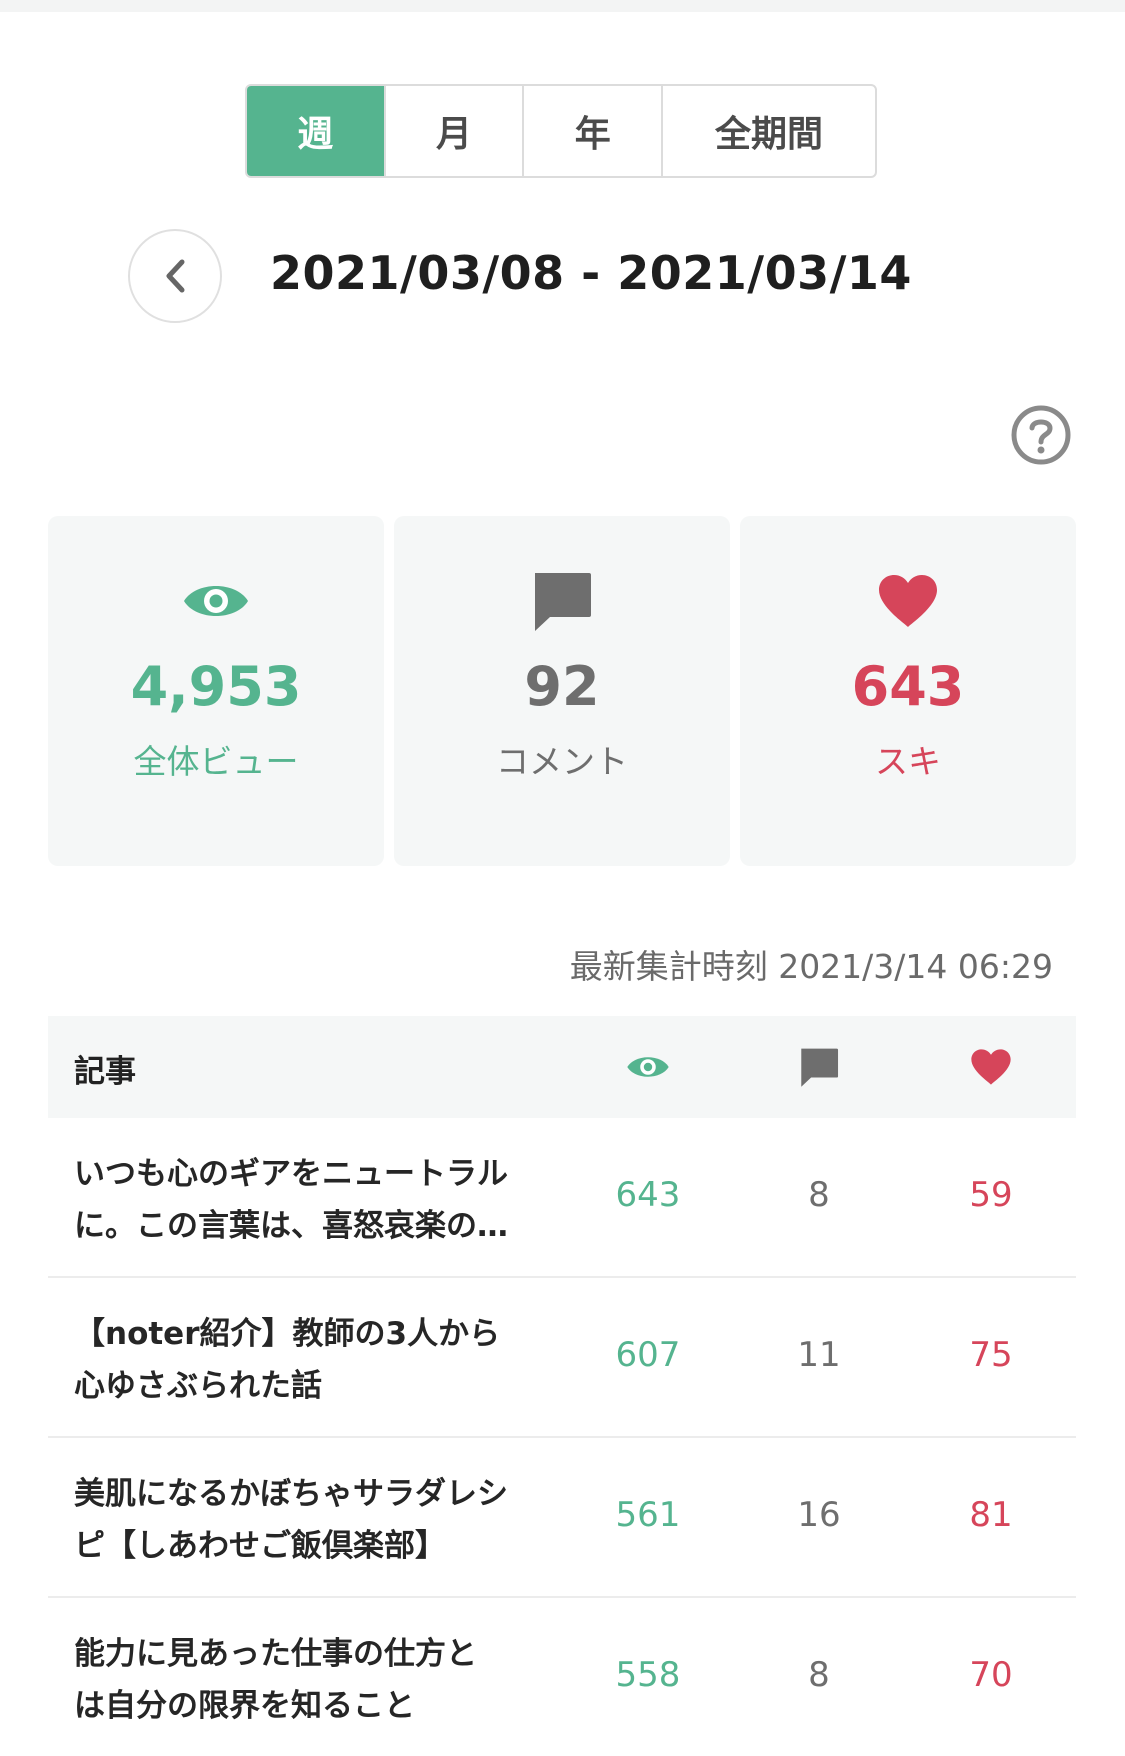 The height and width of the screenshot is (1756, 1125). Describe the element at coordinates (819, 1515) in the screenshot. I see `article-comments: 16` at that location.